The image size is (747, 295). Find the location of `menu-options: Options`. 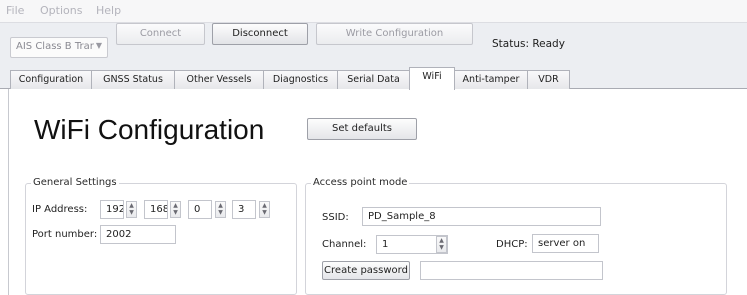

menu-options: Options is located at coordinates (61, 10).